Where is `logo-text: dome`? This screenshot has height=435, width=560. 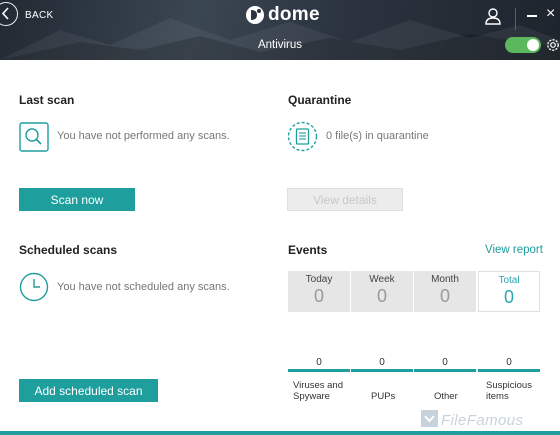
logo-text: dome is located at coordinates (294, 14).